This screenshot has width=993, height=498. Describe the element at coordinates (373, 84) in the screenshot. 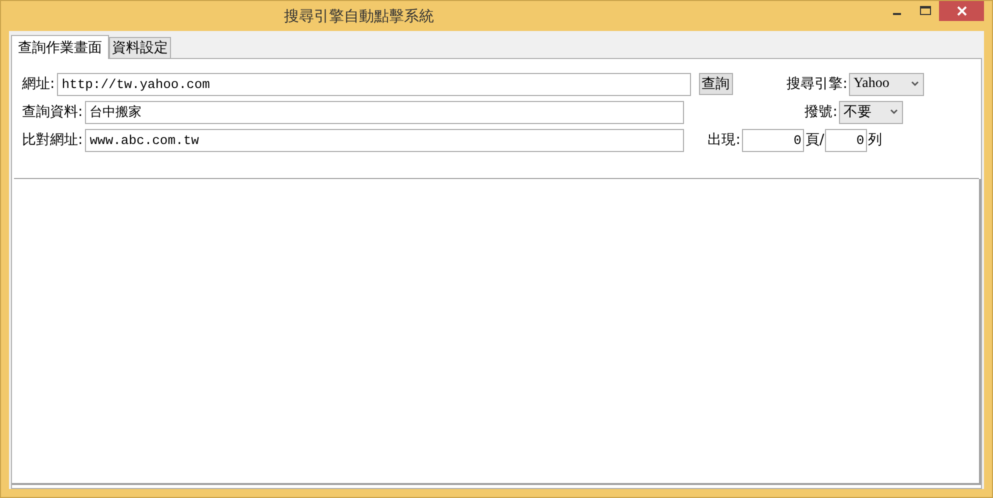

I see `input-field: http://tw.yahoo.com` at that location.